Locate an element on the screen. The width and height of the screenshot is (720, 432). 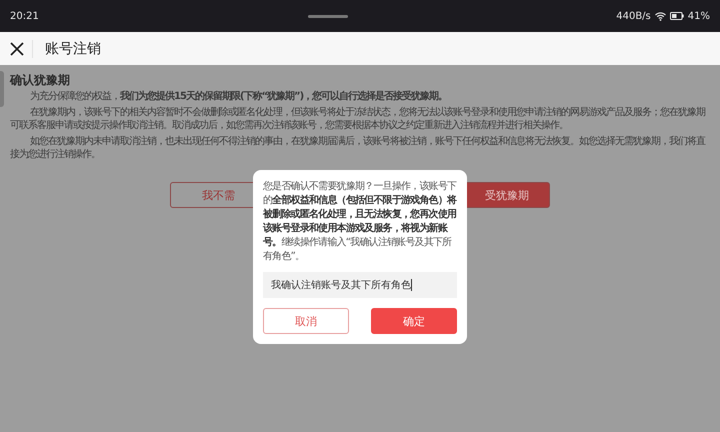
drag-handle is located at coordinates (328, 16).